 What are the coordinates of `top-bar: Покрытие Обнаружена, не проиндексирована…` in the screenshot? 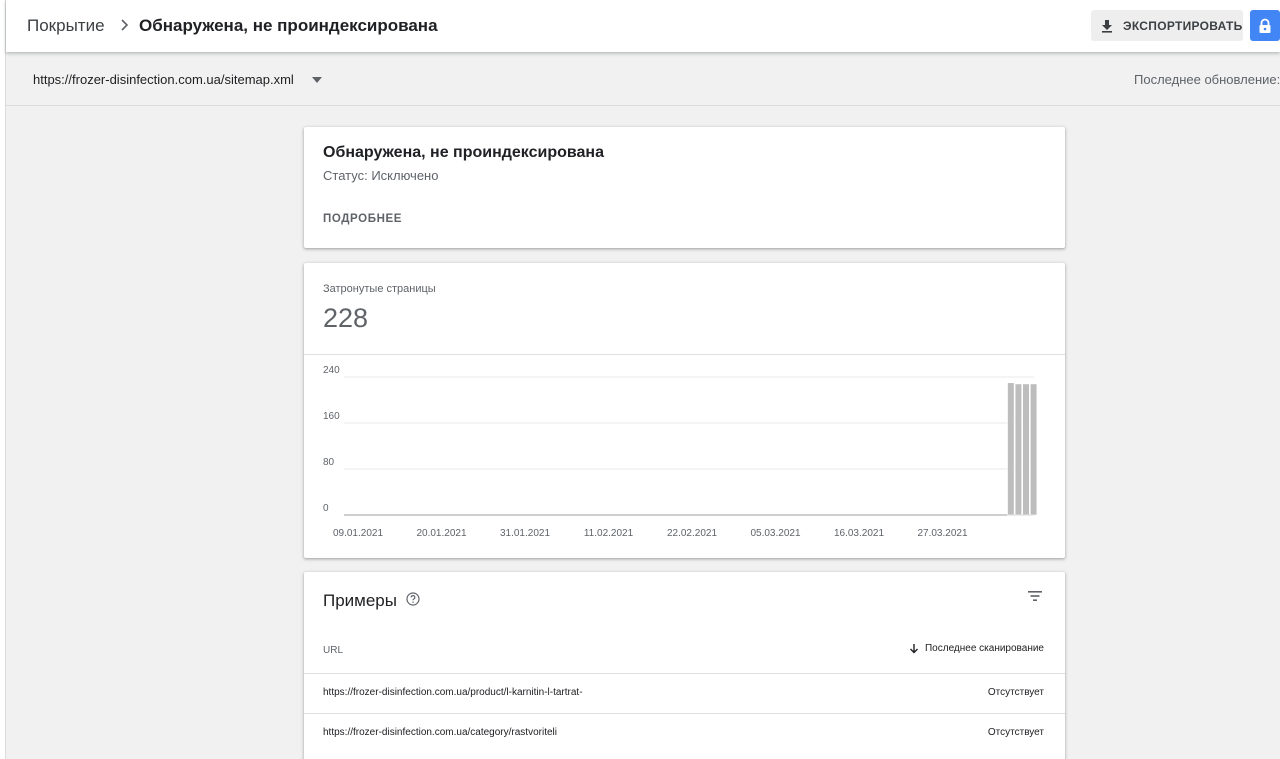 It's located at (643, 26).